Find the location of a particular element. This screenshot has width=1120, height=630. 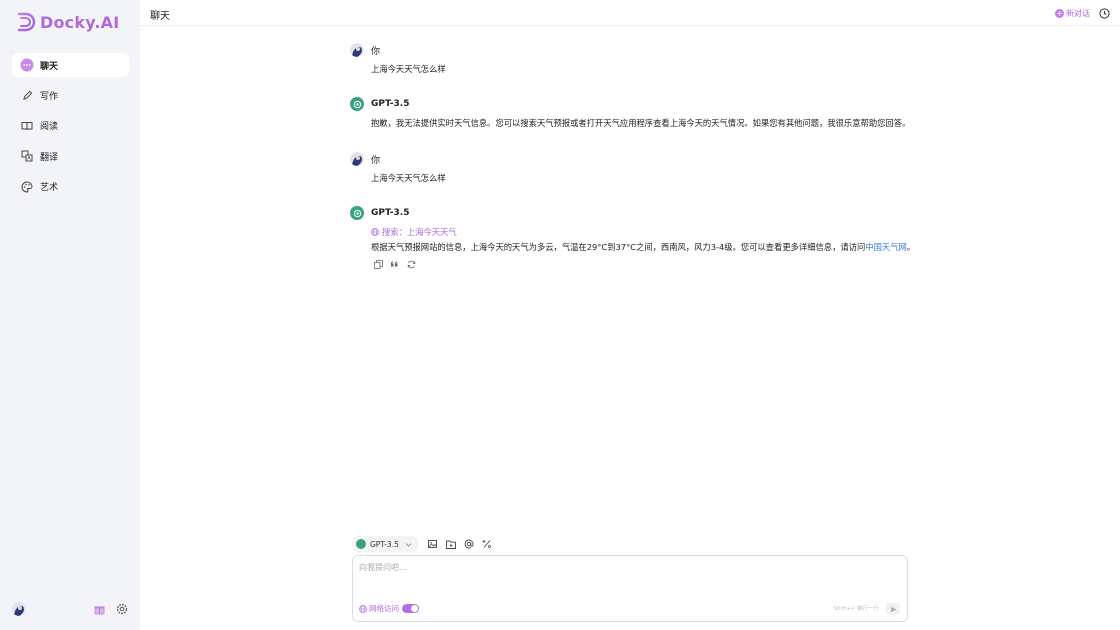

translate-icon is located at coordinates (27, 156).